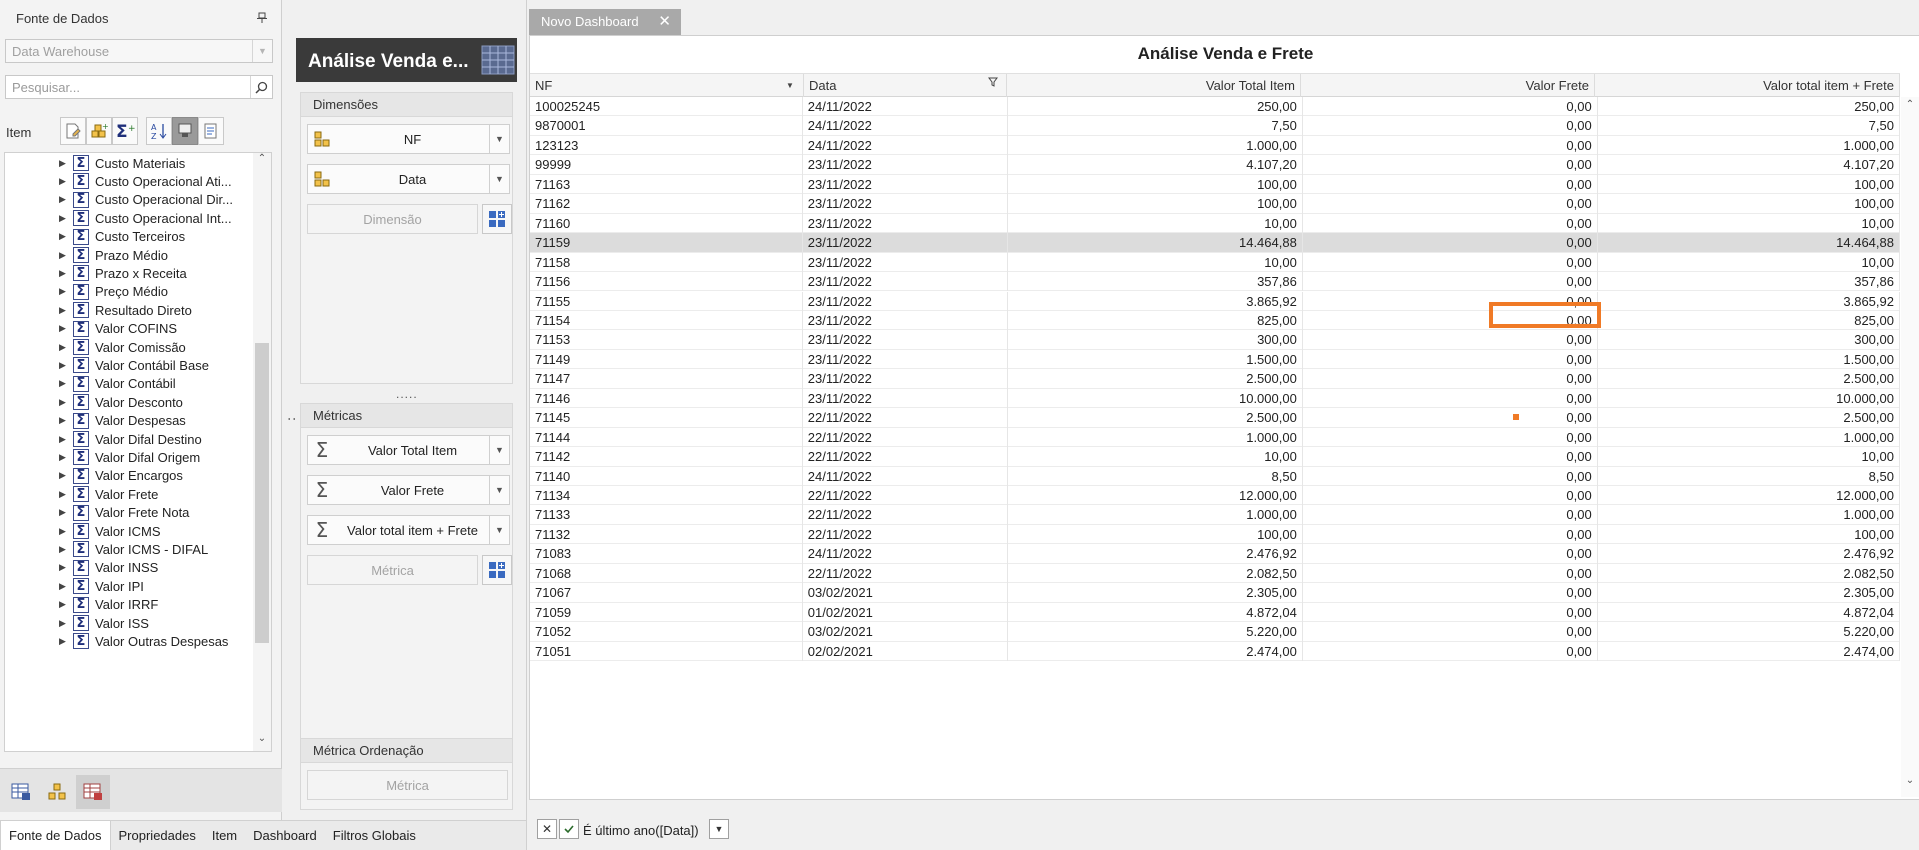  What do you see at coordinates (905, 612) in the screenshot?
I see `table-cell: 01/02/2021` at bounding box center [905, 612].